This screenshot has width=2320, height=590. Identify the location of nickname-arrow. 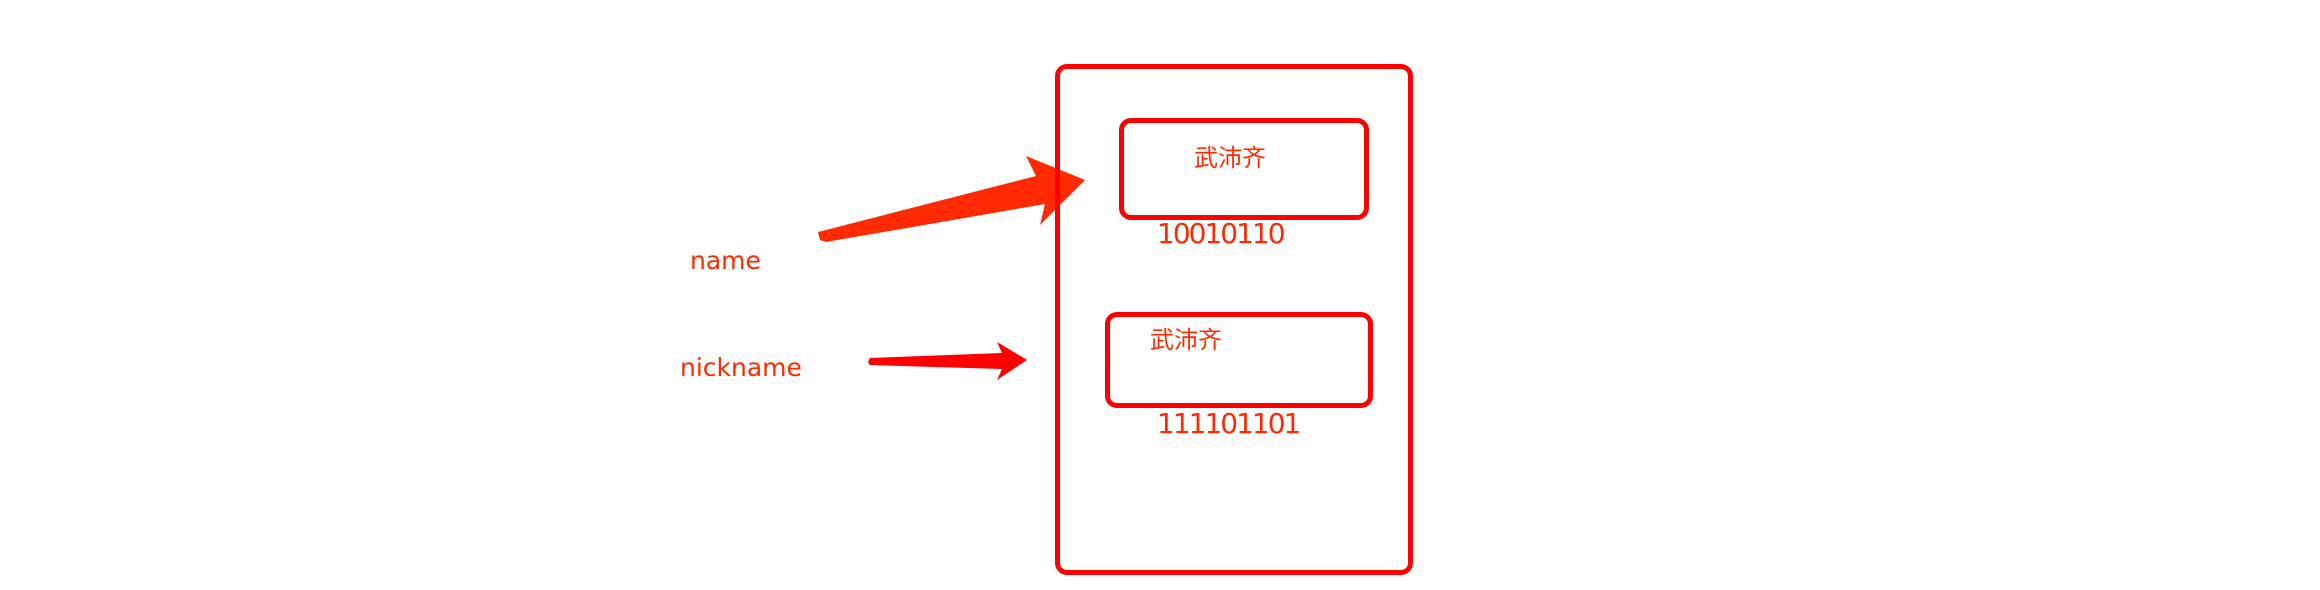
(947, 361).